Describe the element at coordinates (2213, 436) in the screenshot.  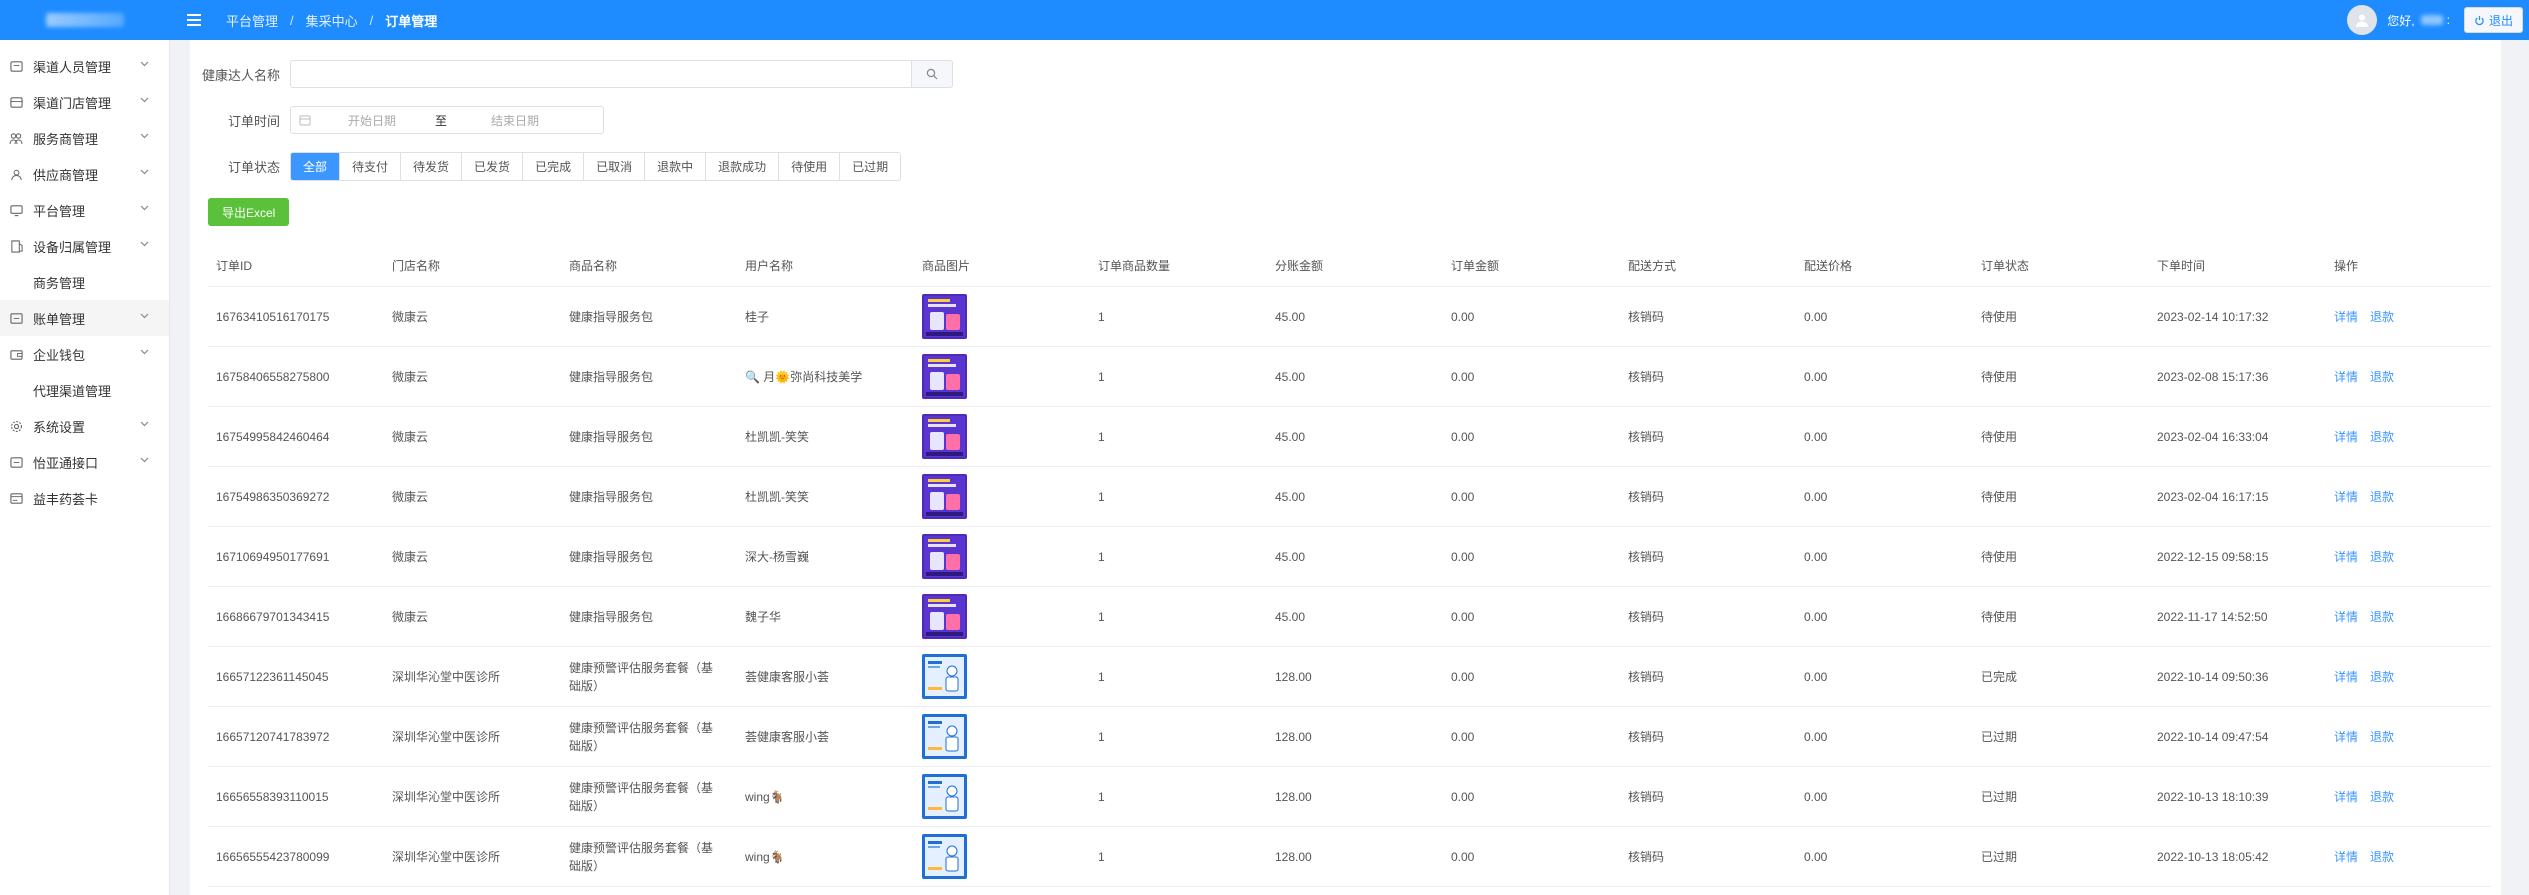
I see `order-time-cell: 2023-02-04 16:33:04` at that location.